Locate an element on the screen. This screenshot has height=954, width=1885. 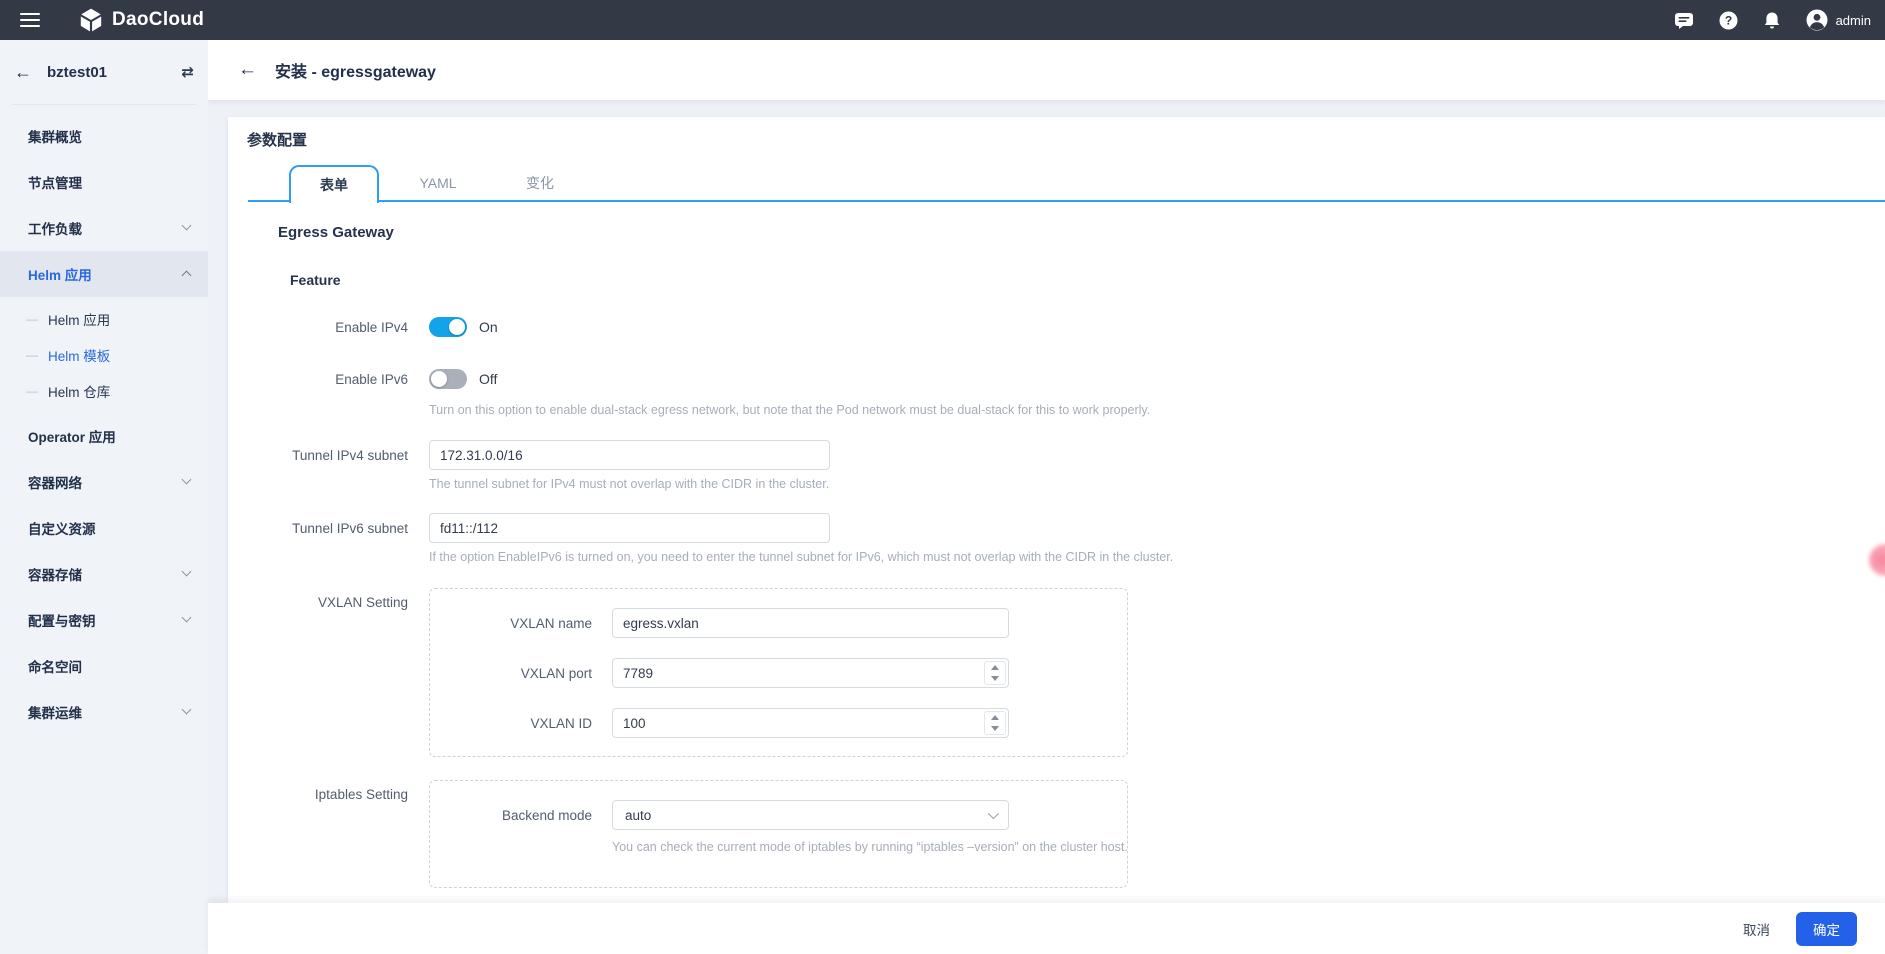
backend-mode-label: Backend mode is located at coordinates (546, 815).